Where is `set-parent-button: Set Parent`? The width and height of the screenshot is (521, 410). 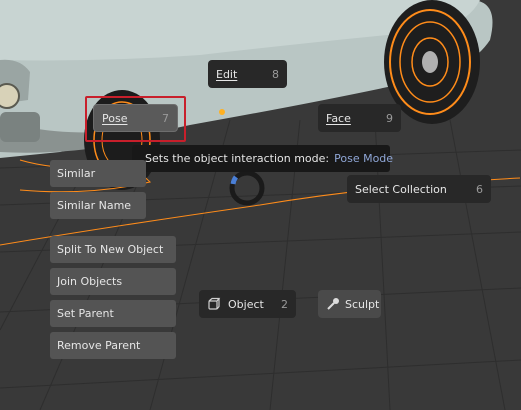 set-parent-button: Set Parent is located at coordinates (113, 313).